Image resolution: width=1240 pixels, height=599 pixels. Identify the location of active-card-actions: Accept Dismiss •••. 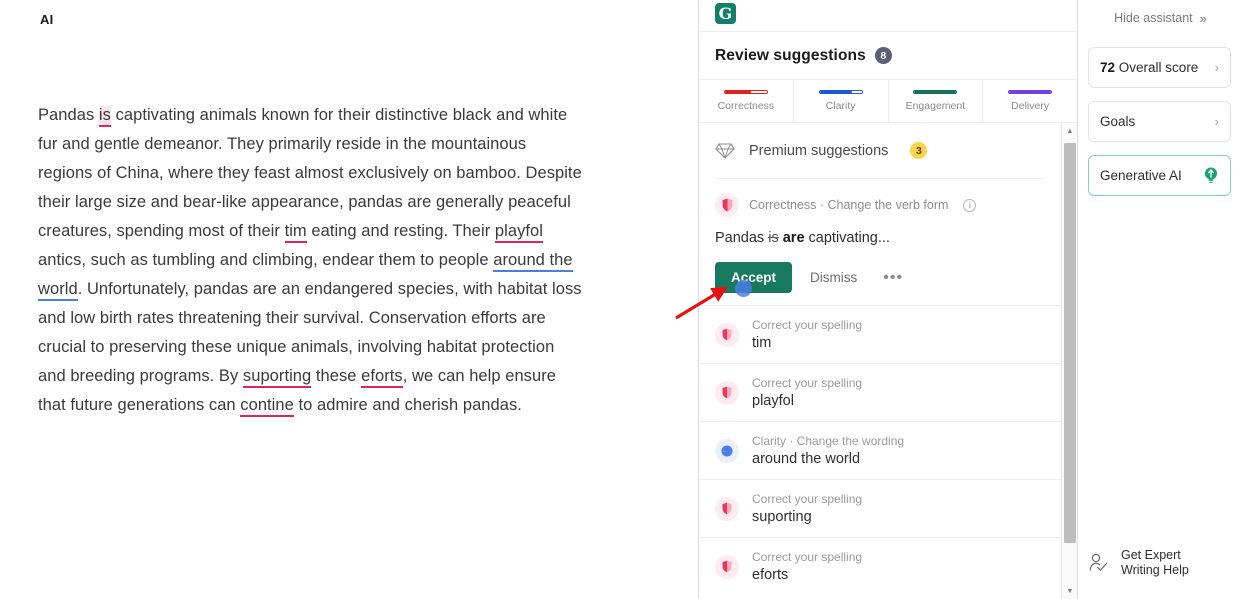
(880, 277).